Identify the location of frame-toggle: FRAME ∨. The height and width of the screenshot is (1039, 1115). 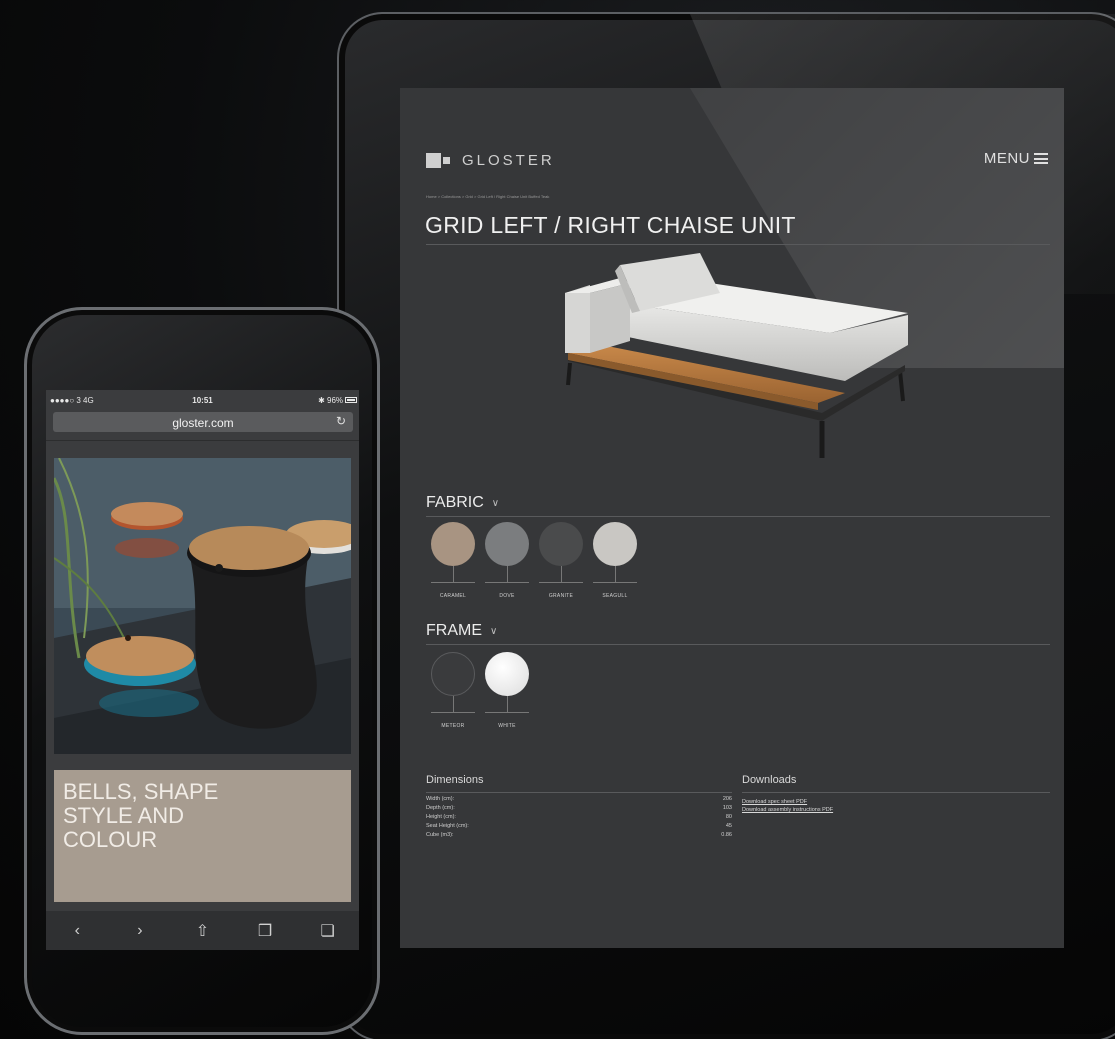
(461, 631).